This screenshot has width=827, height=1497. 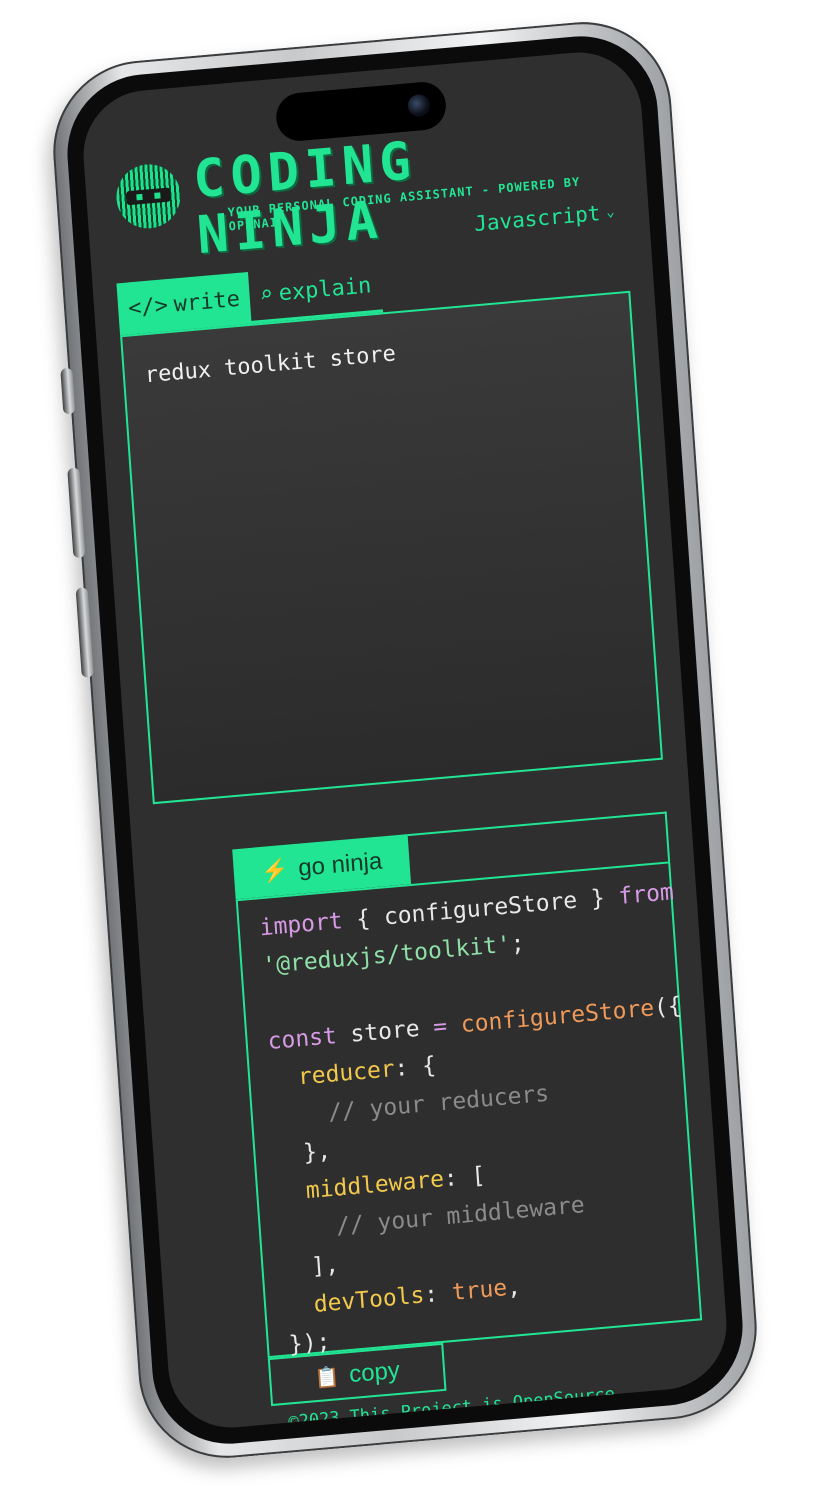 What do you see at coordinates (206, 302) in the screenshot?
I see `tab-write-label: write` at bounding box center [206, 302].